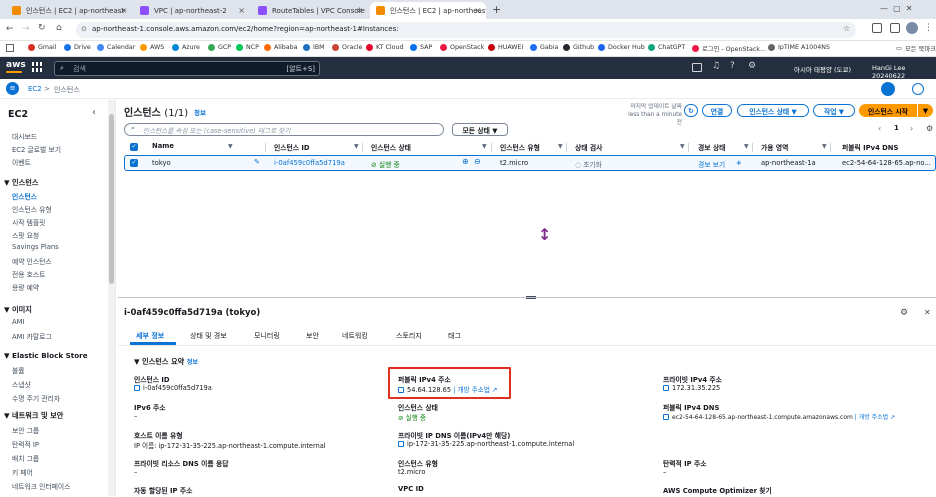 The image size is (936, 497). What do you see at coordinates (200, 112) in the screenshot?
I see `info-link: 정보` at bounding box center [200, 112].